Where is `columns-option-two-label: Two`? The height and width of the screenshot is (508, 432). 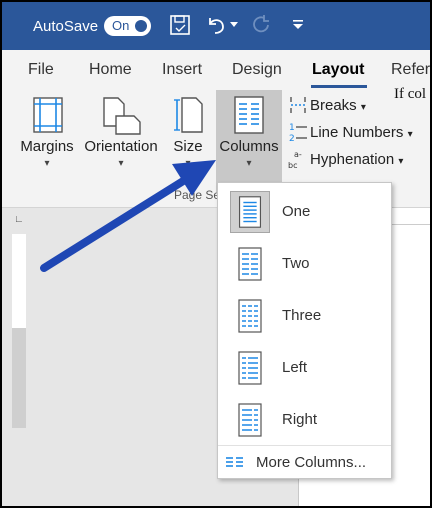
columns-option-two-label: Two is located at coordinates (296, 263).